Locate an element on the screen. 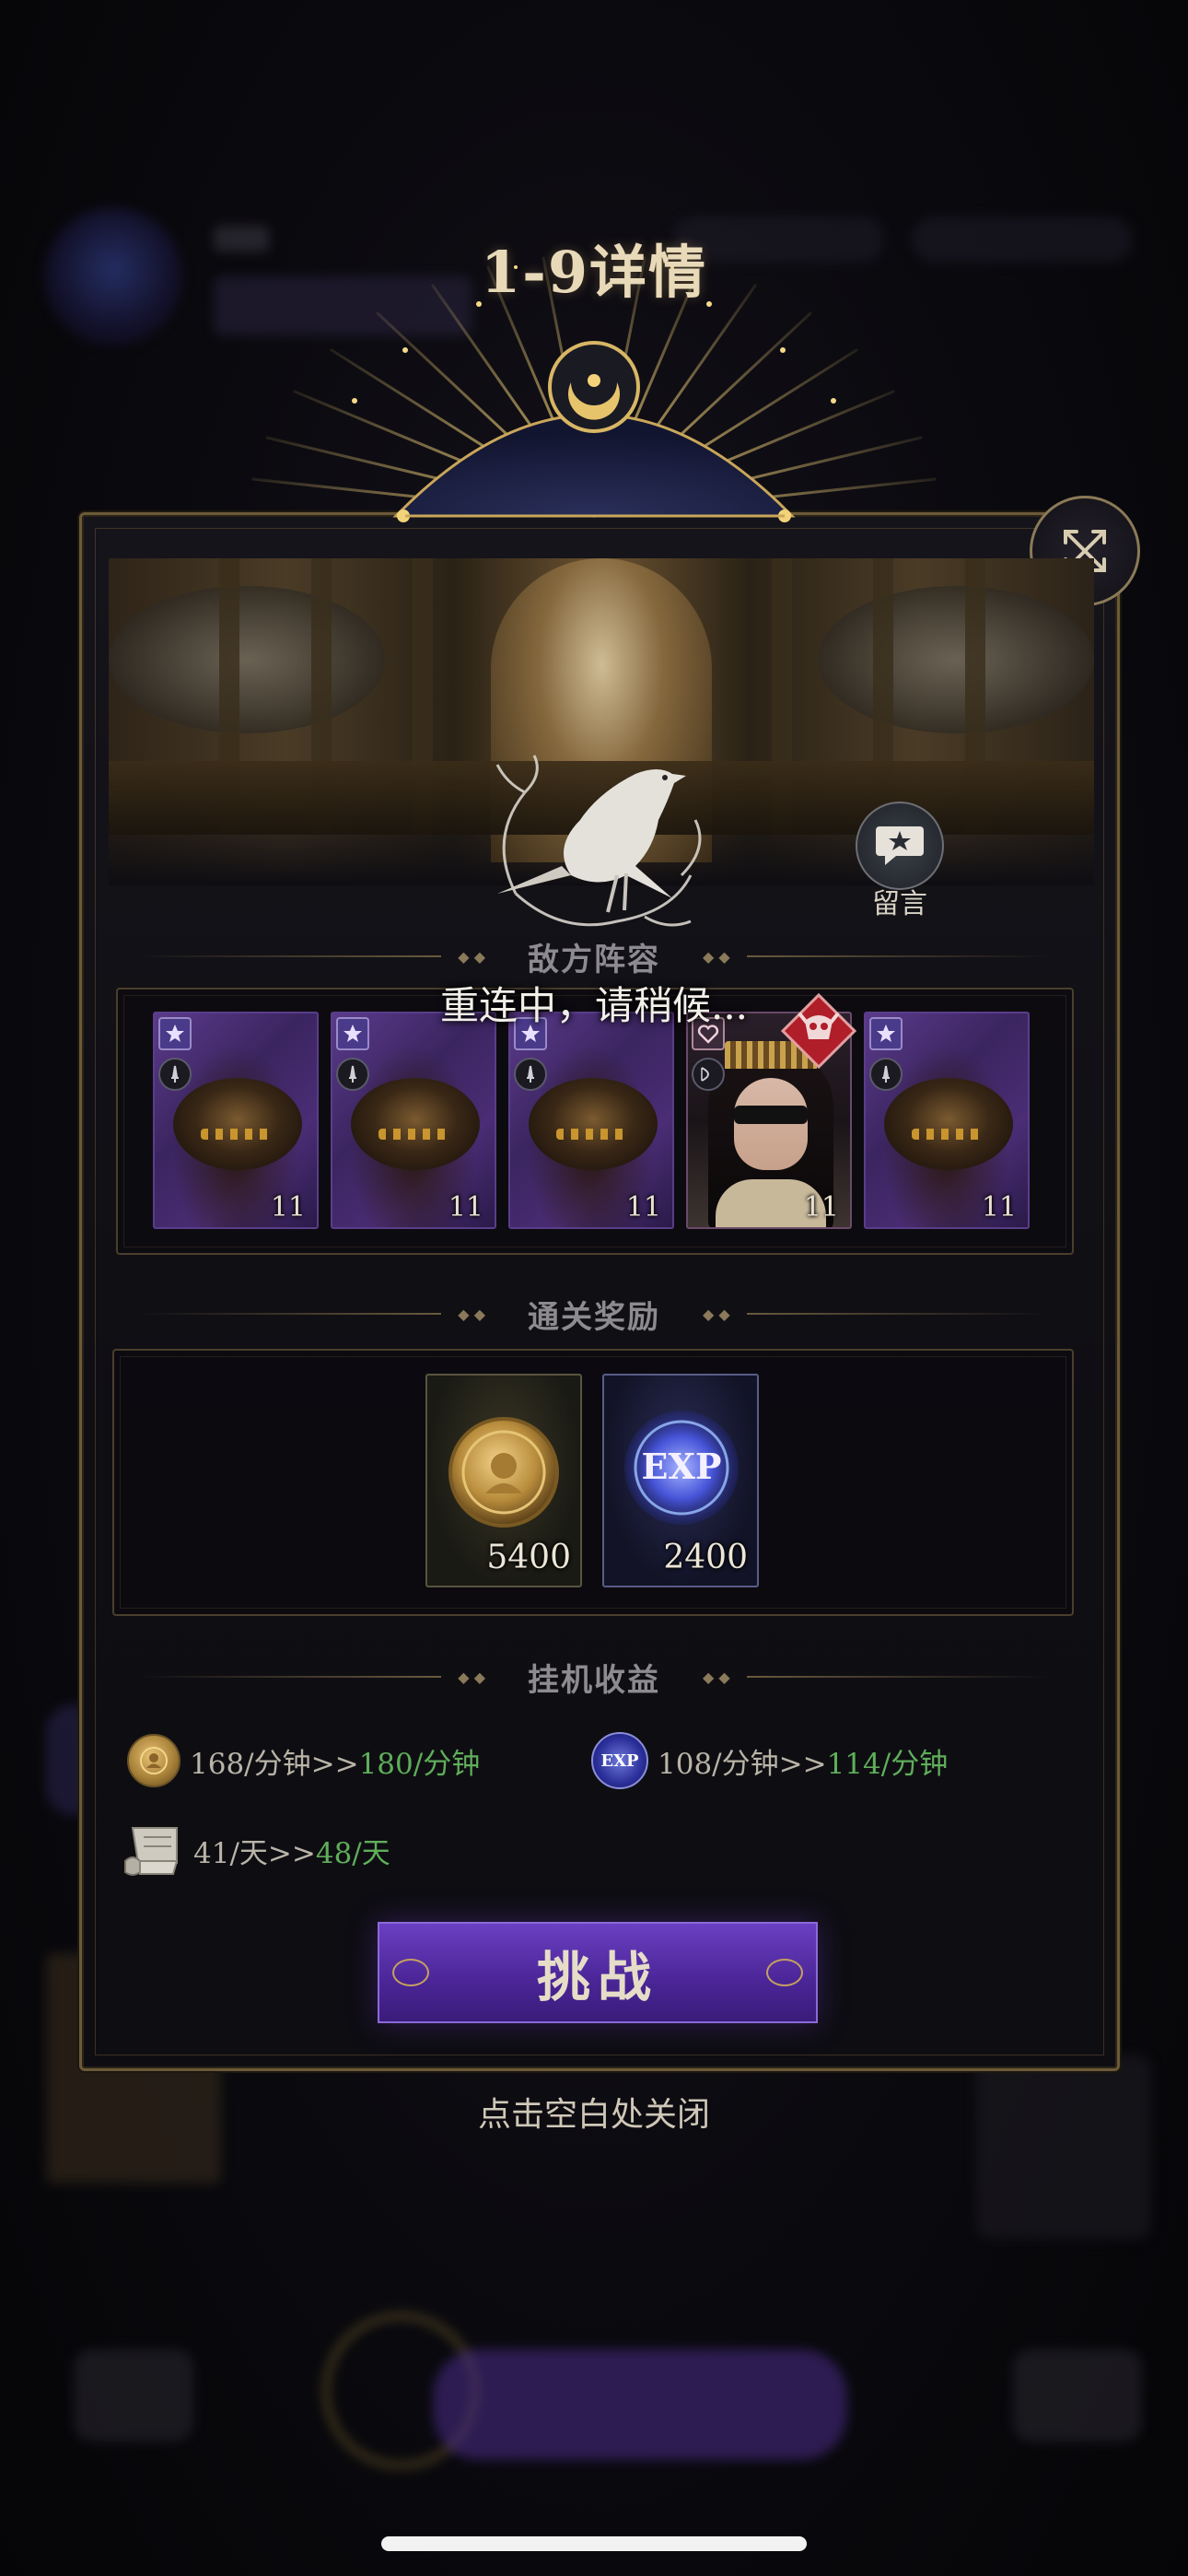 Image resolution: width=1188 pixels, height=2576 pixels. section-idle-income: ◆ ◆ 挂机收益 ◆ ◆ is located at coordinates (594, 1678).